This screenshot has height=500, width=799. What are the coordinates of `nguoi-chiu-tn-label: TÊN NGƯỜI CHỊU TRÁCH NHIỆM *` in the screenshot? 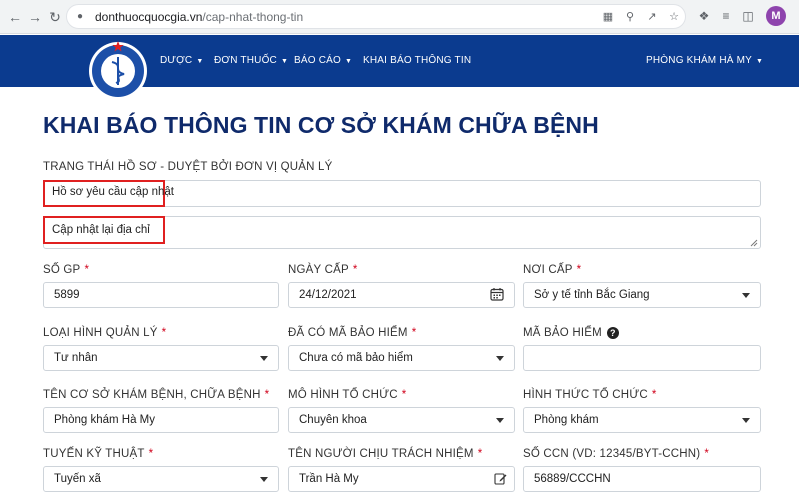 It's located at (385, 454).